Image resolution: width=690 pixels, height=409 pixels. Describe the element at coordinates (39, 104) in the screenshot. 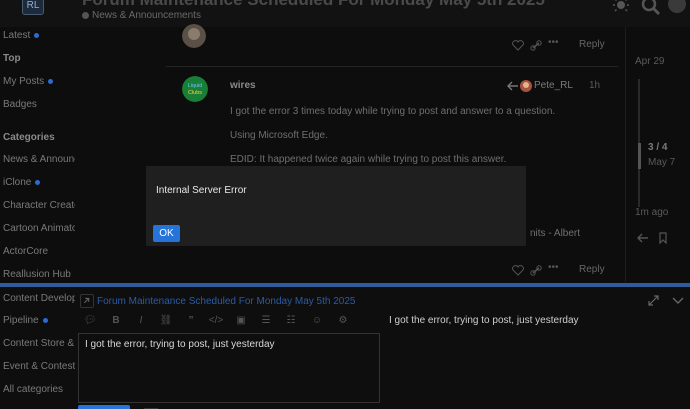

I see `sidebar-item-badges: Badges` at that location.